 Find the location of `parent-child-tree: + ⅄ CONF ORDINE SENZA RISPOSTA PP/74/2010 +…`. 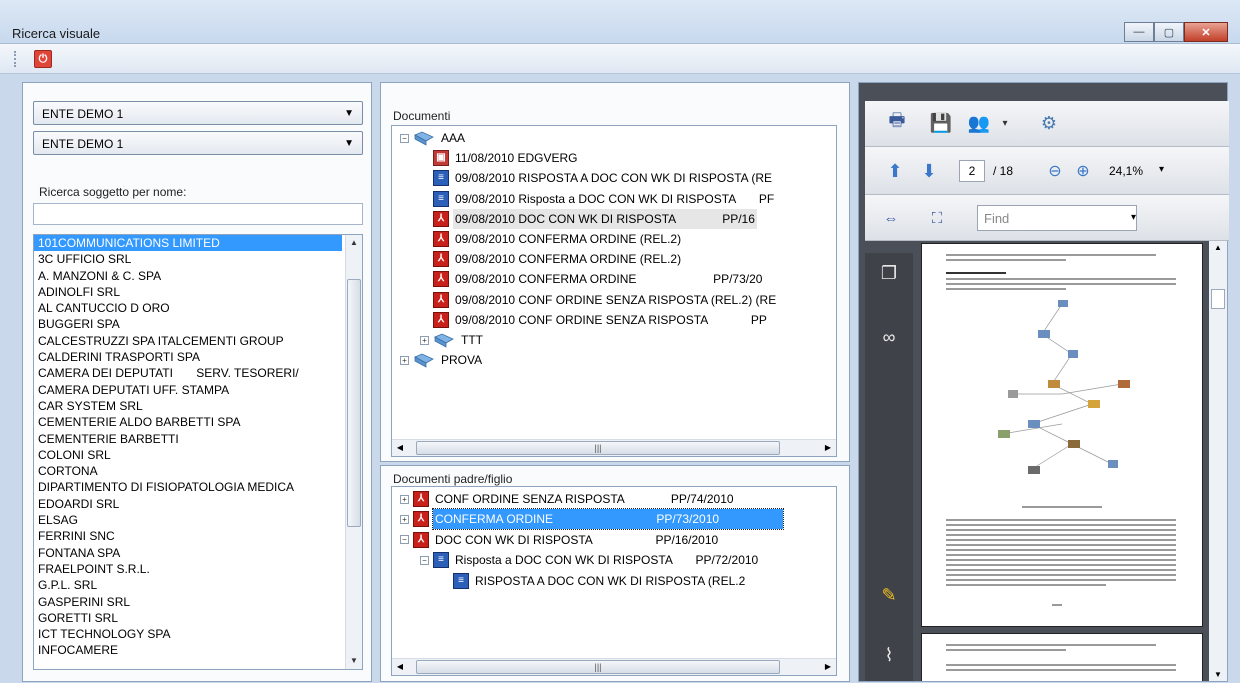

parent-child-tree: + ⅄ CONF ORDINE SENZA RISPOSTA PP/74/2010 +… is located at coordinates (614, 581).